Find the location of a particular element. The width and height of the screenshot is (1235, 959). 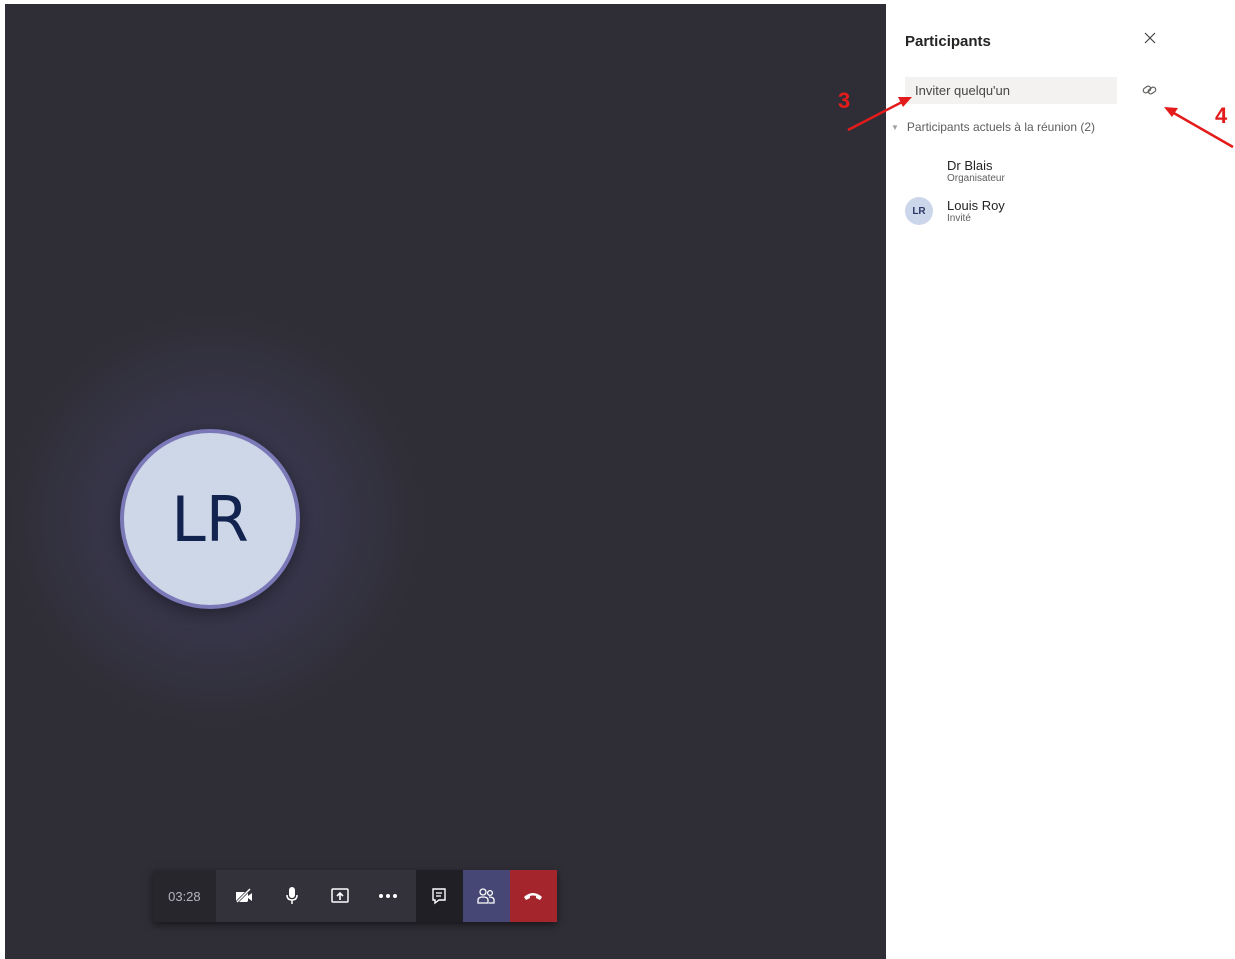

chat-icon is located at coordinates (439, 896).